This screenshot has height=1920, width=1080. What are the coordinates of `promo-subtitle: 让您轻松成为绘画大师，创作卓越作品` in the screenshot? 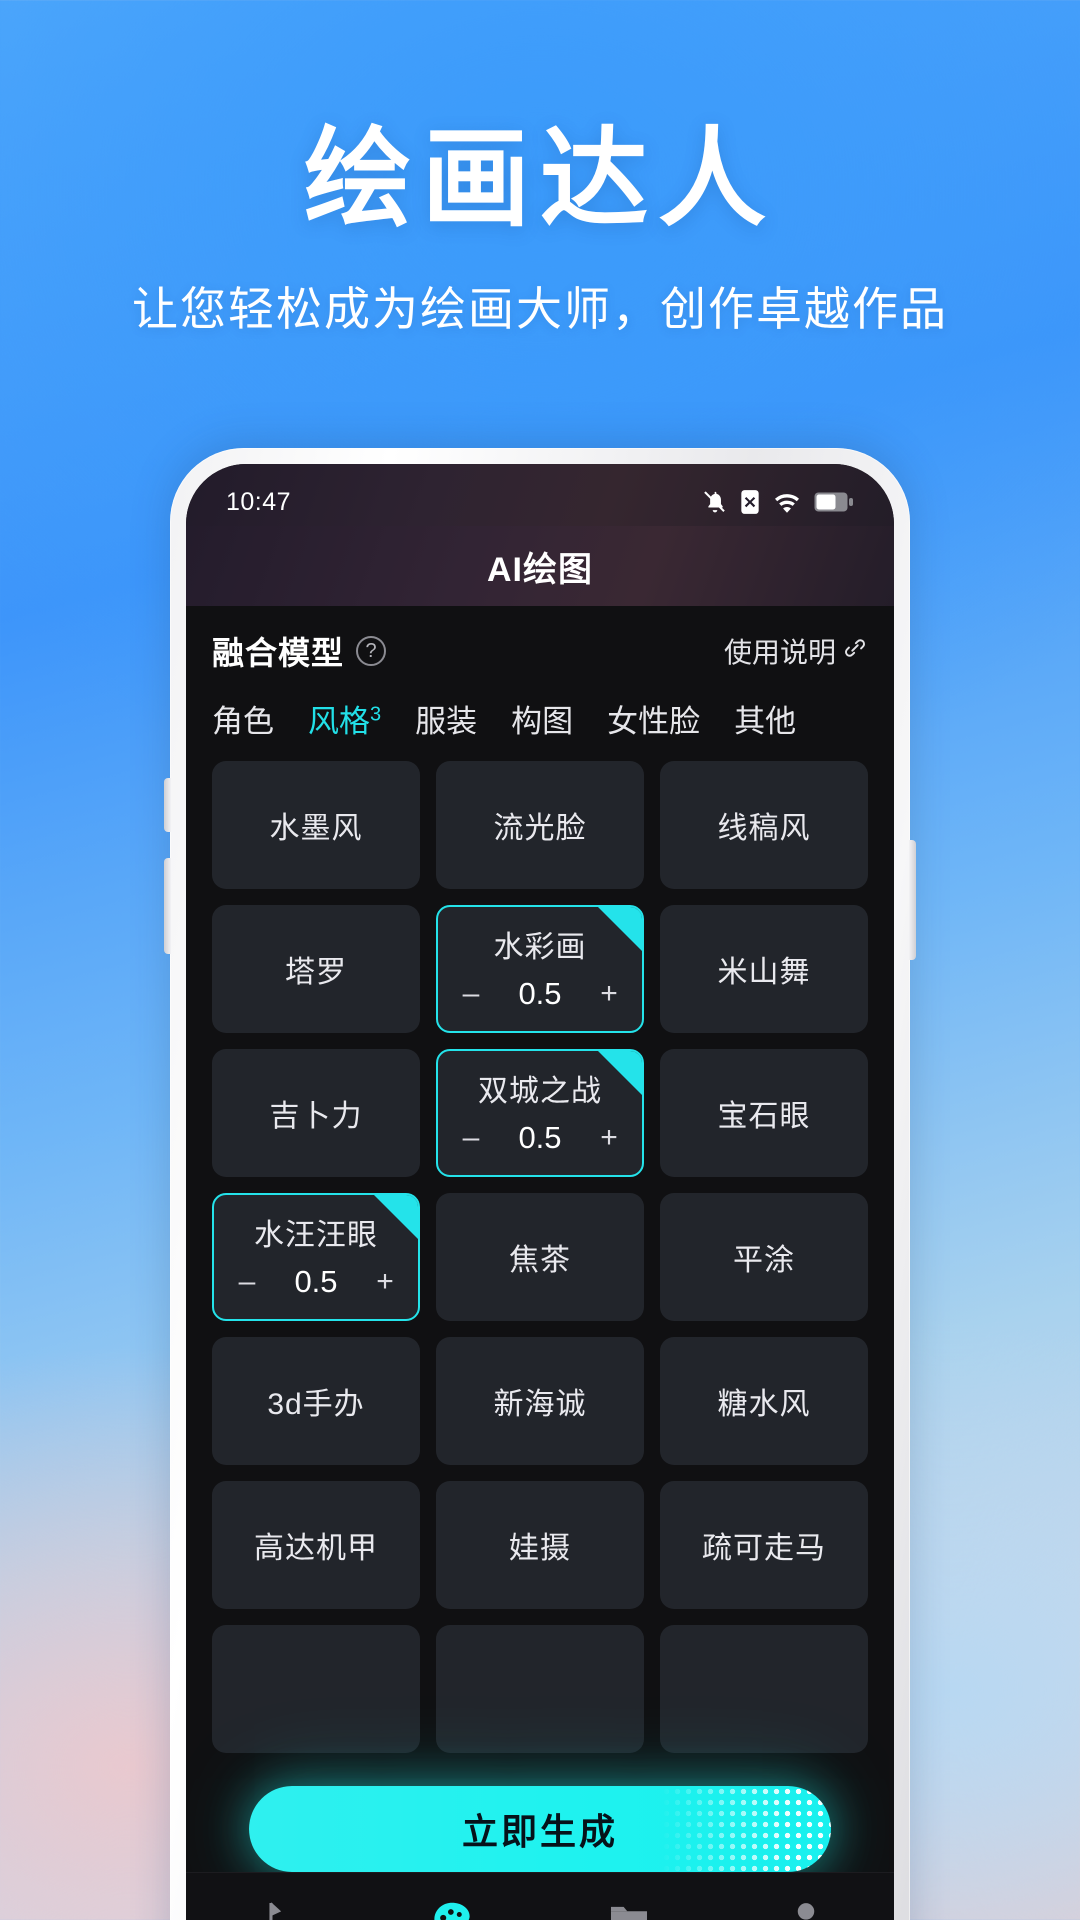 It's located at (540, 308).